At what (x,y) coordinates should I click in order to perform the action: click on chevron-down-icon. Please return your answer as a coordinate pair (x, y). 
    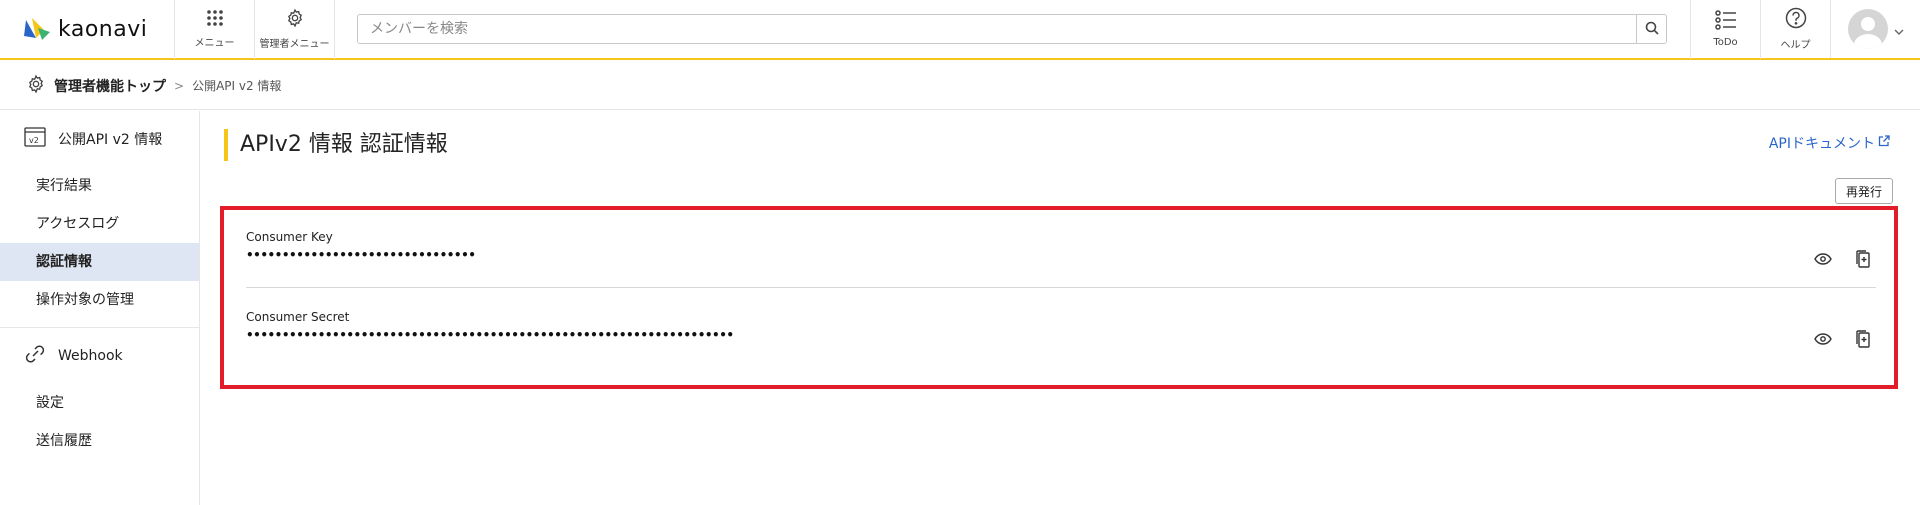
    Looking at the image, I should click on (1899, 29).